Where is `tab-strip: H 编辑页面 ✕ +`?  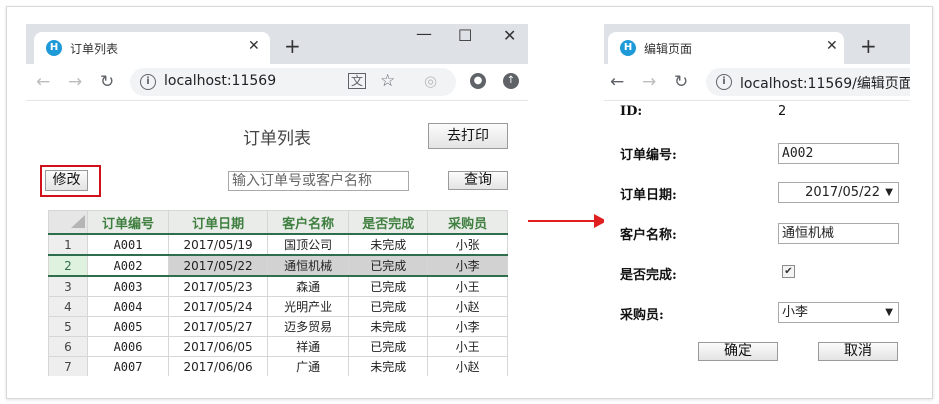 tab-strip: H 编辑页面 ✕ + is located at coordinates (757, 44).